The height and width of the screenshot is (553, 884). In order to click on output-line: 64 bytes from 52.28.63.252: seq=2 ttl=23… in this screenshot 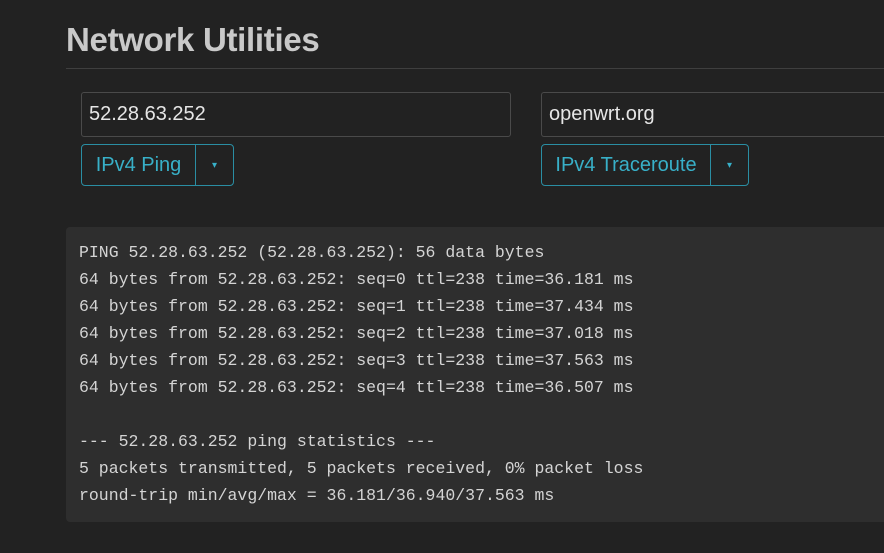, I will do `click(356, 333)`.